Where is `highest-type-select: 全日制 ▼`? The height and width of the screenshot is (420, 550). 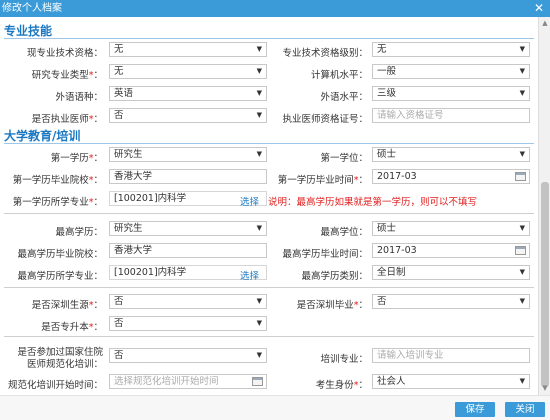 highest-type-select: 全日制 ▼ is located at coordinates (451, 272).